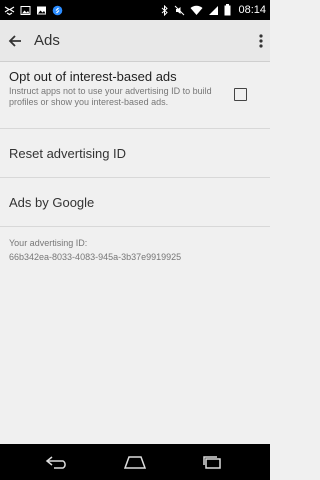 This screenshot has width=320, height=480. What do you see at coordinates (135, 153) in the screenshot?
I see `reset-advertising-id-preference: Reset advertising ID` at bounding box center [135, 153].